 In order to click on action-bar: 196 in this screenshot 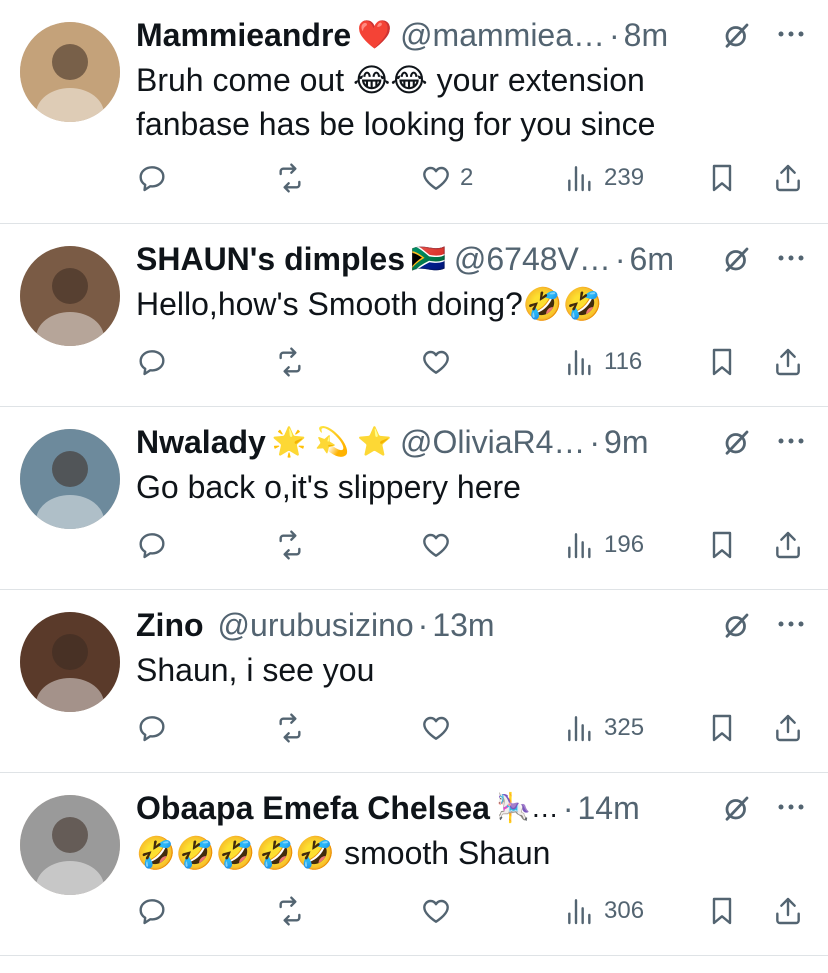, I will do `click(472, 545)`.